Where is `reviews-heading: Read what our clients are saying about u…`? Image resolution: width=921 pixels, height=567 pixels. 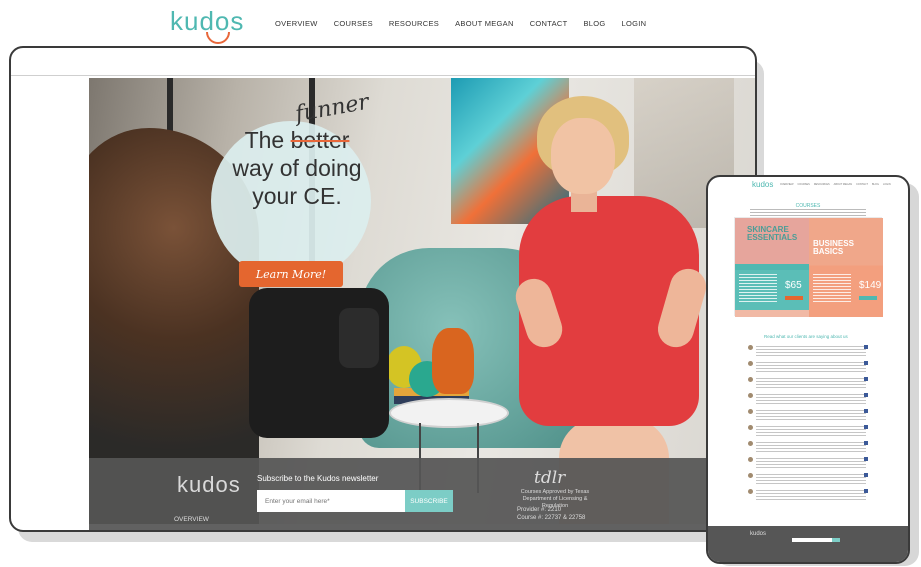 reviews-heading: Read what our clients are saying about u… is located at coordinates (806, 336).